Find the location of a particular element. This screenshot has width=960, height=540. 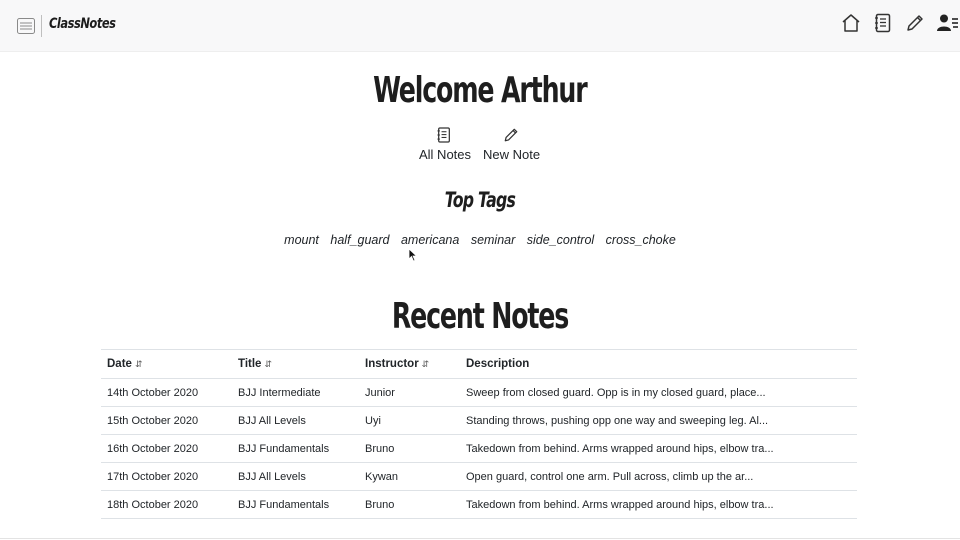

column-header-date: Date ⇵ is located at coordinates (166, 364).